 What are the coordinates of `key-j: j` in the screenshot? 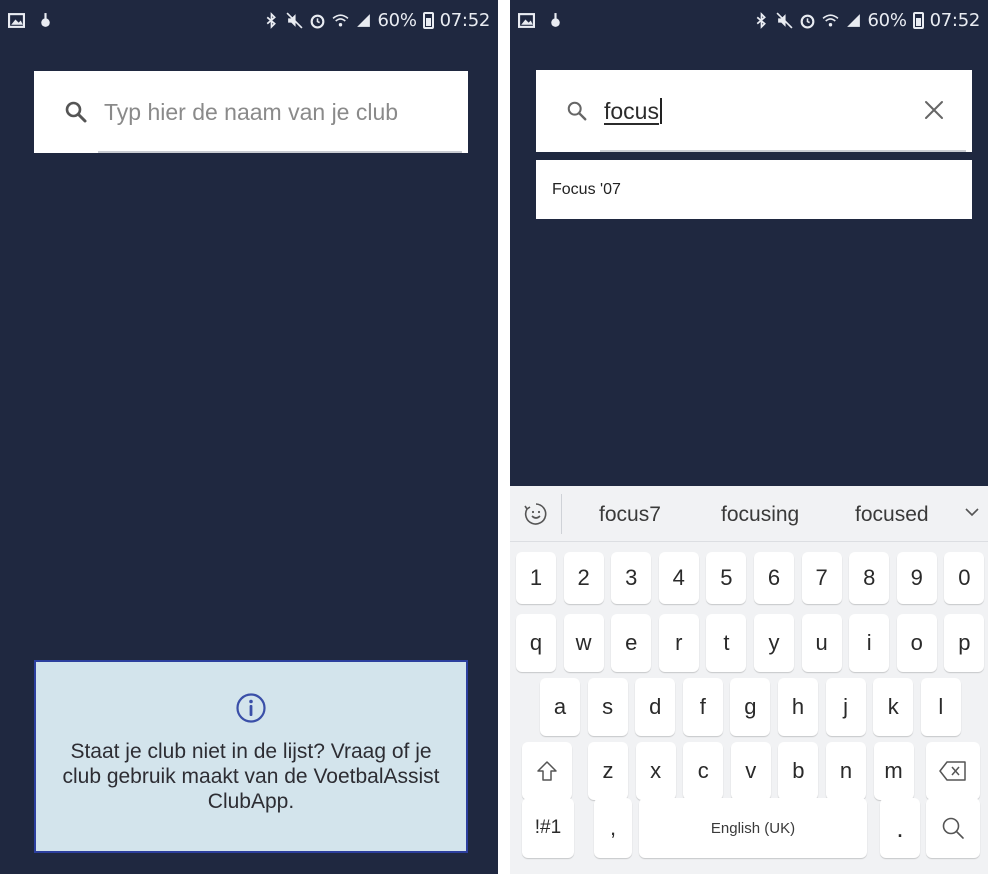 It's located at (845, 707).